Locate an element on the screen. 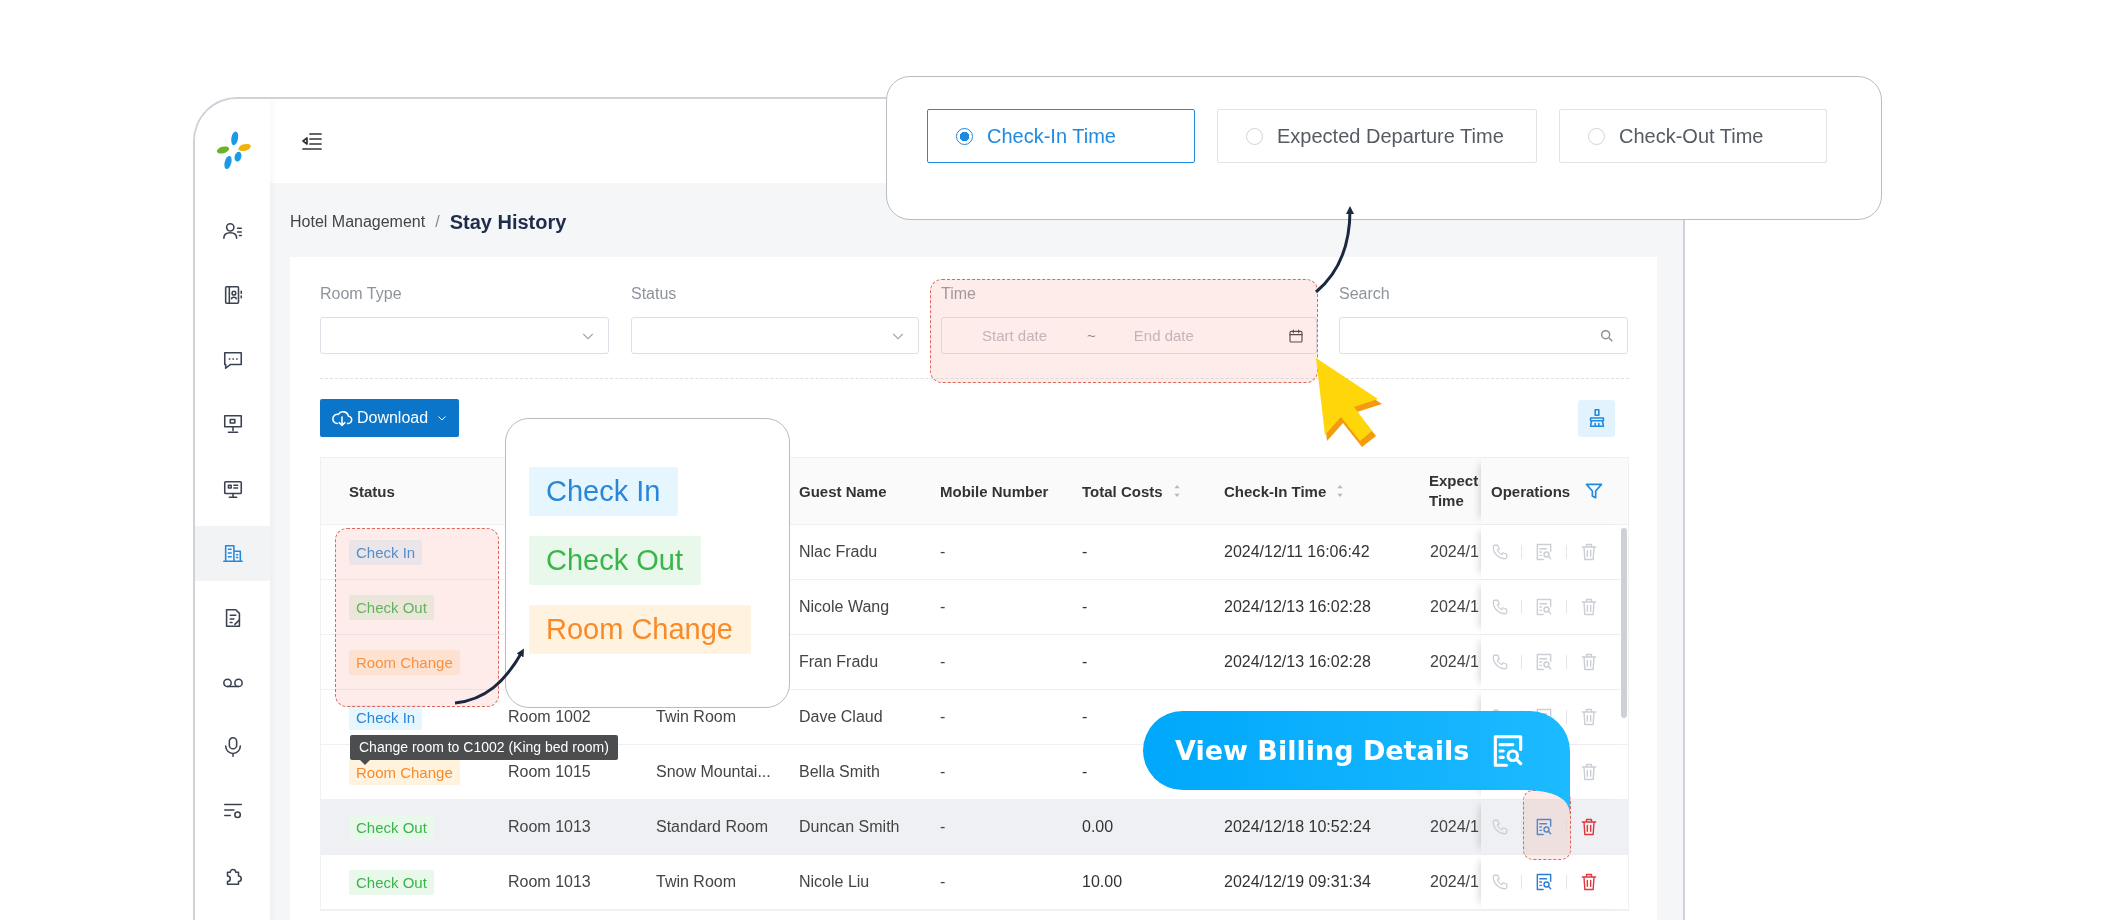 The width and height of the screenshot is (2127, 920). filter-icon is located at coordinates (1594, 491).